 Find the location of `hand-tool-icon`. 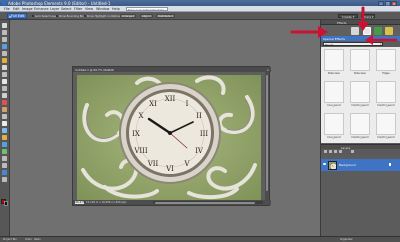

hand-tool-icon is located at coordinates (5, 39).